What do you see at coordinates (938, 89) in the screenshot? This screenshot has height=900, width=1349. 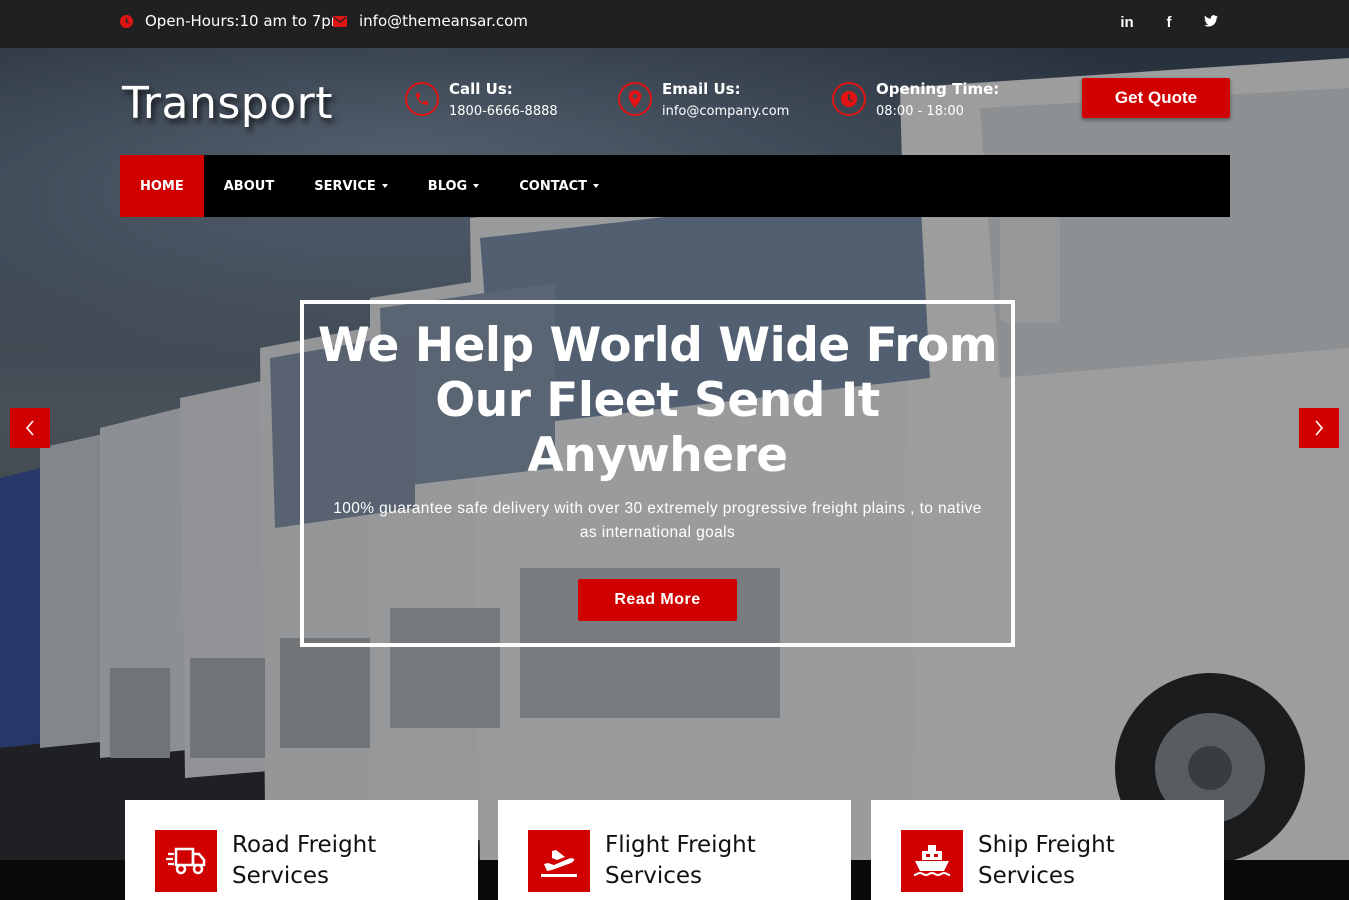 I see `contact-hours-title: Opening Time:` at bounding box center [938, 89].